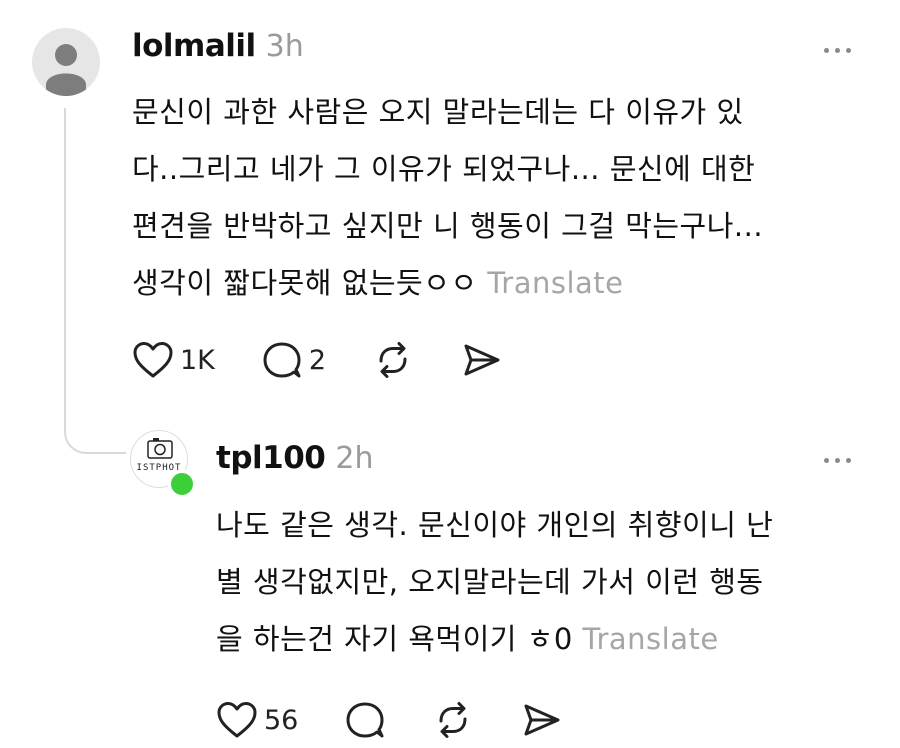  I want to click on thread-connector, so click(95, 427).